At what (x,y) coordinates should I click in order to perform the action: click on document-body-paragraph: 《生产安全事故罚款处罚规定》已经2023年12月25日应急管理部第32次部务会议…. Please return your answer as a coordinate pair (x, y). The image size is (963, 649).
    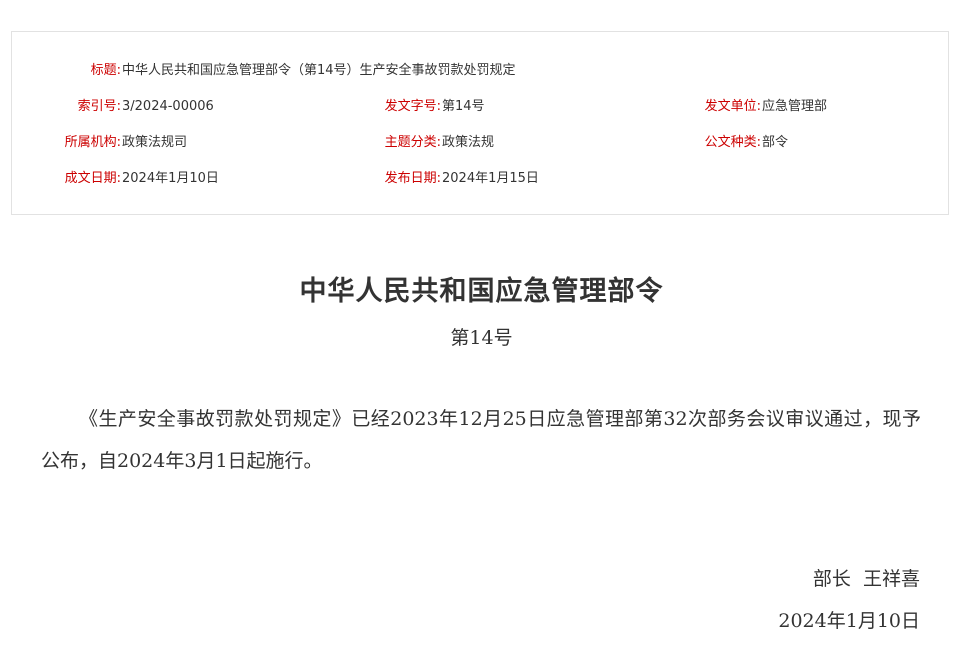
    Looking at the image, I should click on (481, 440).